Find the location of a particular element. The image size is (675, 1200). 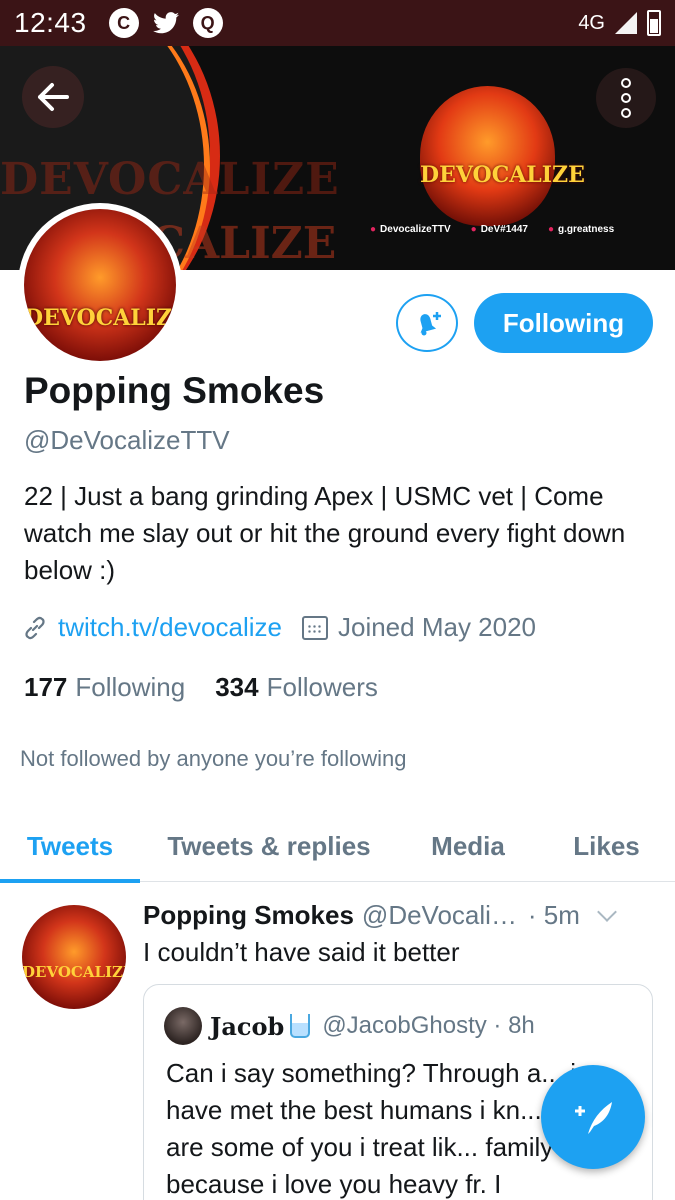

not-followed-notice: Not followed by anyone you’re following is located at coordinates (213, 758).